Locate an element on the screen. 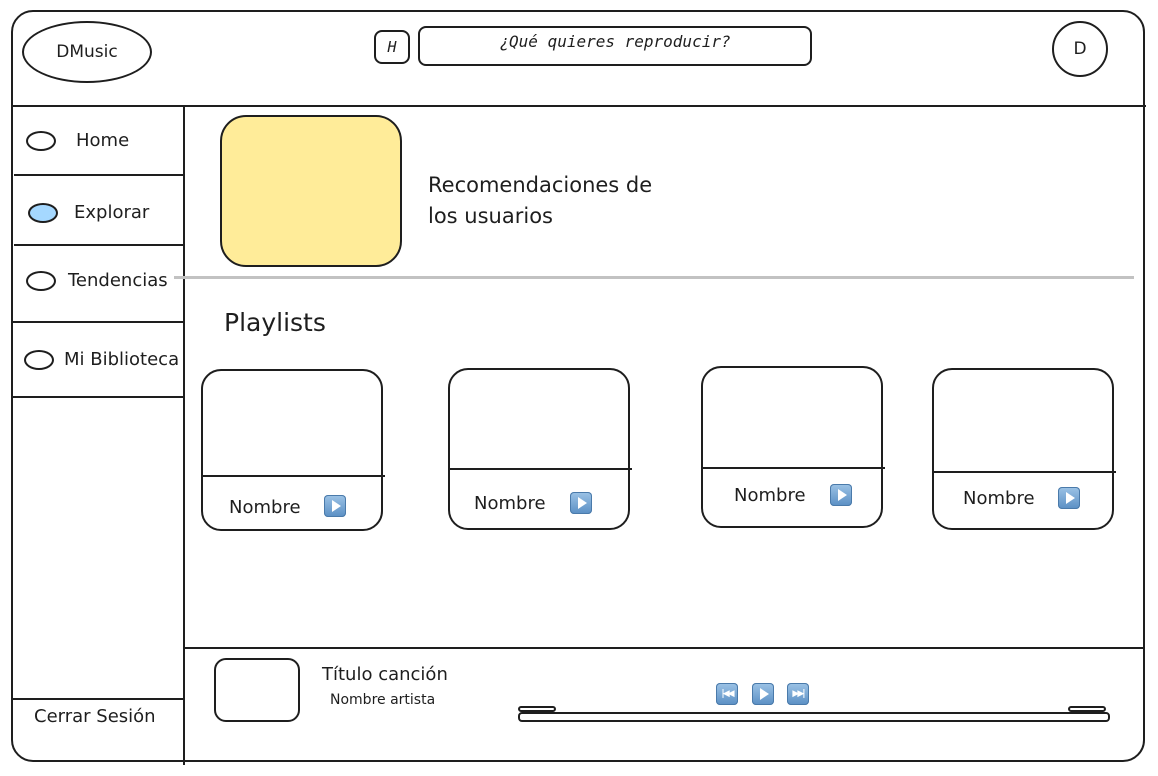 The image size is (1158, 776). sidebar-item-label: Home is located at coordinates (103, 140).